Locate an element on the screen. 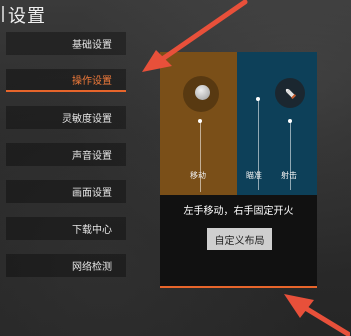  layout-description: 左手移动，右手固定开火 is located at coordinates (238, 211).